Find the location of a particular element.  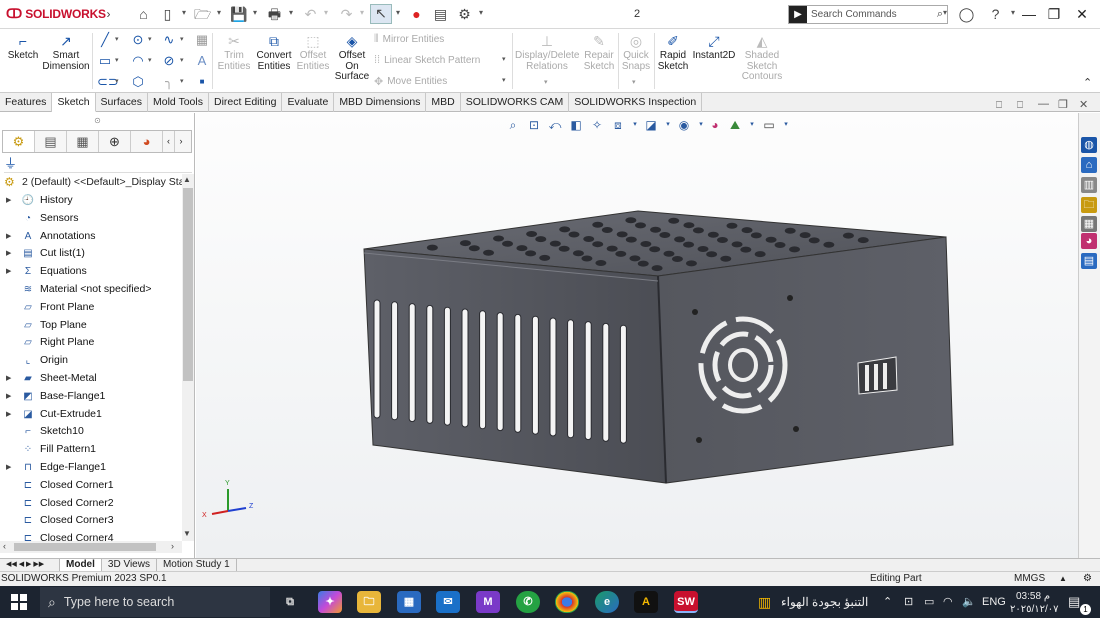

offset-entities-button: ⬚ Offset Entities is located at coordinates (313, 52).